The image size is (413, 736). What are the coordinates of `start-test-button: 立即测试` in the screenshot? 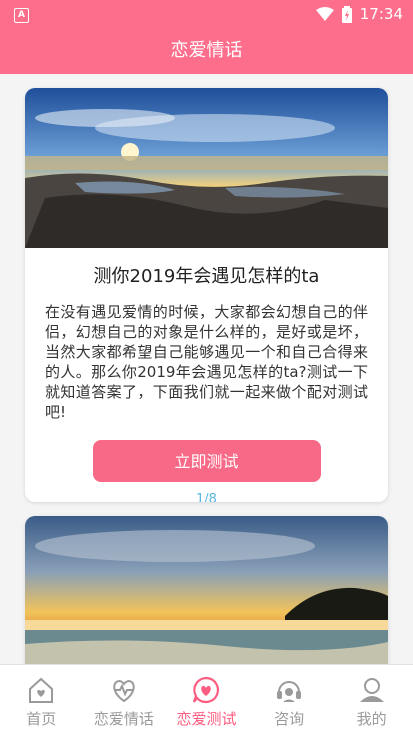 It's located at (206, 461).